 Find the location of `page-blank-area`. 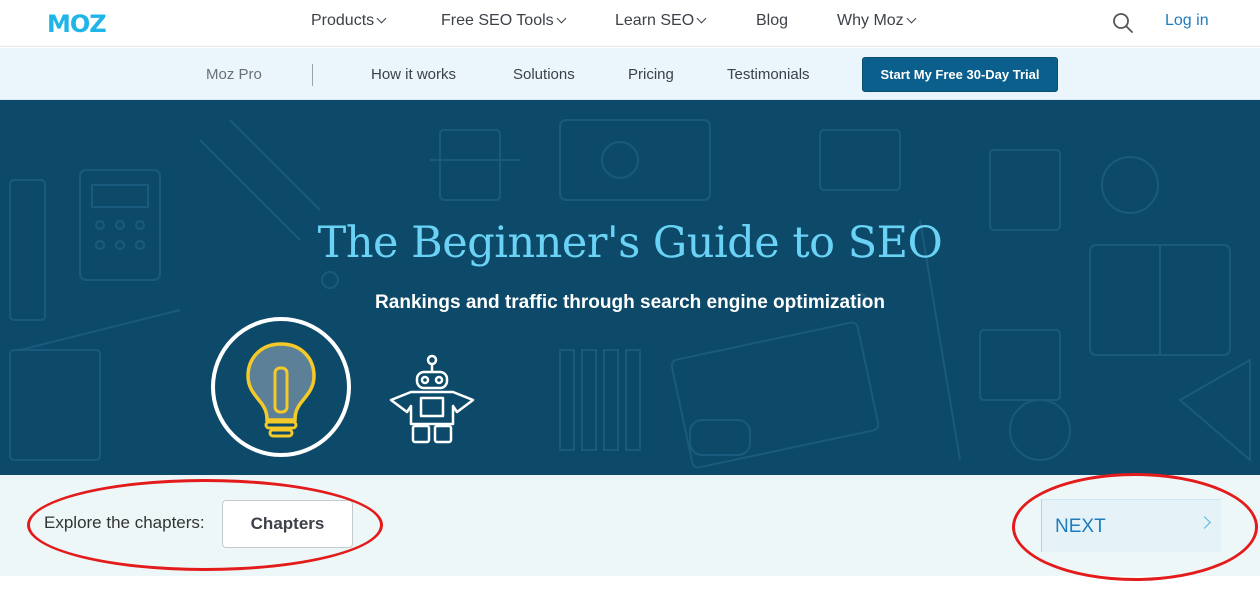

page-blank-area is located at coordinates (630, 595).